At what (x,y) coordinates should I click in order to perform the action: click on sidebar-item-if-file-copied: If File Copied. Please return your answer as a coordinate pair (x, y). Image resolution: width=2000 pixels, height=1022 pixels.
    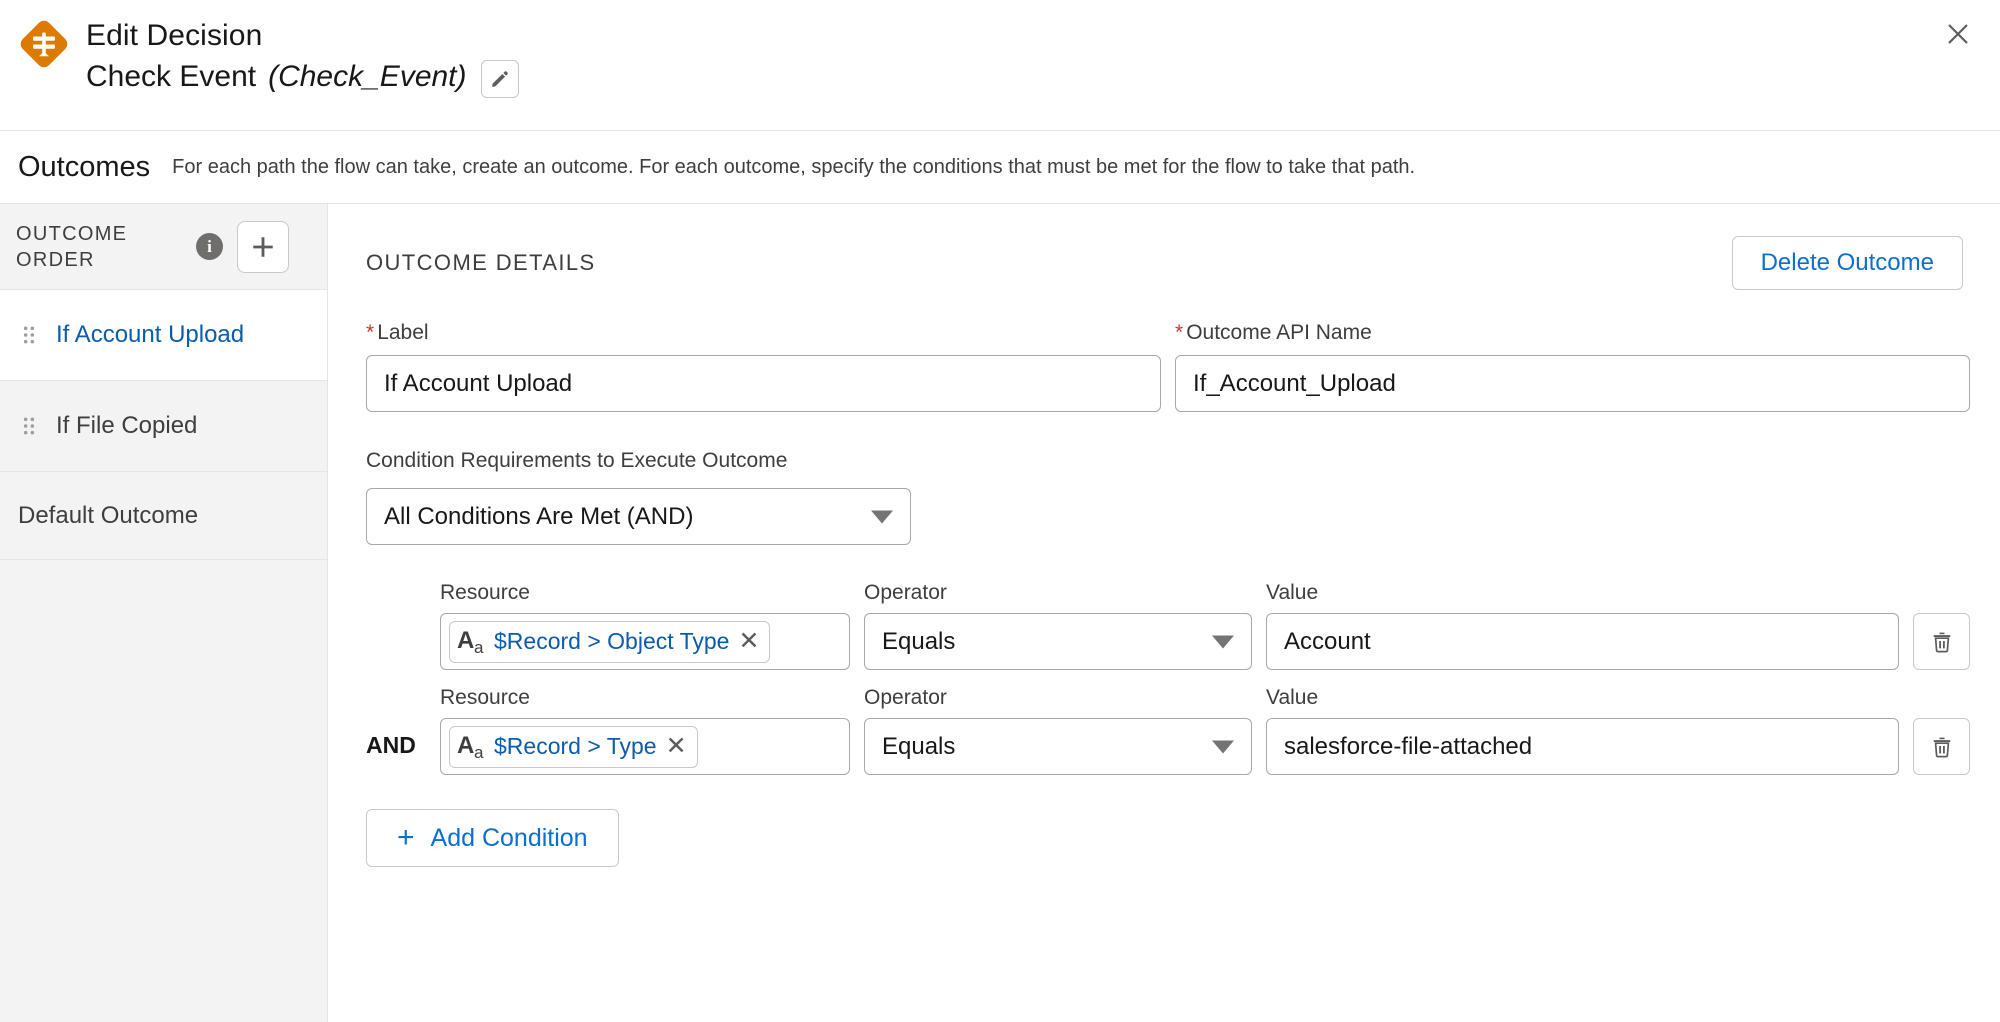
    Looking at the image, I should click on (163, 426).